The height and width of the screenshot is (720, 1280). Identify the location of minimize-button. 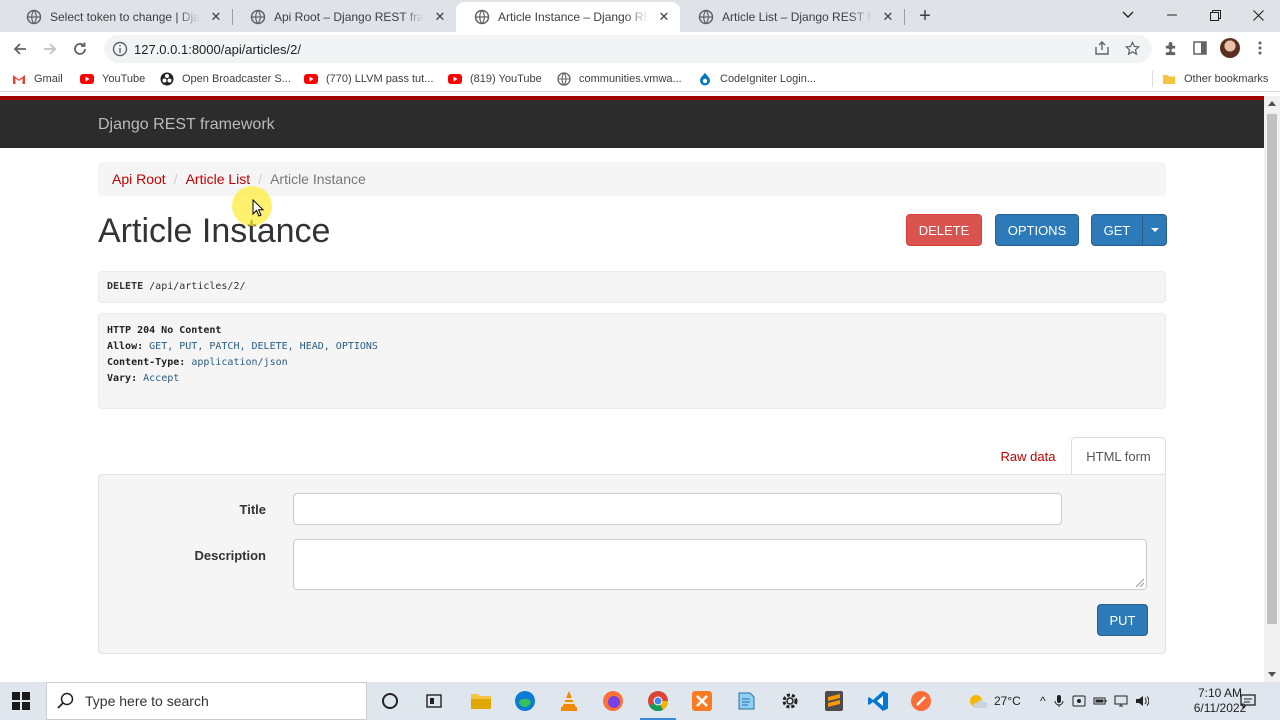
(1172, 15).